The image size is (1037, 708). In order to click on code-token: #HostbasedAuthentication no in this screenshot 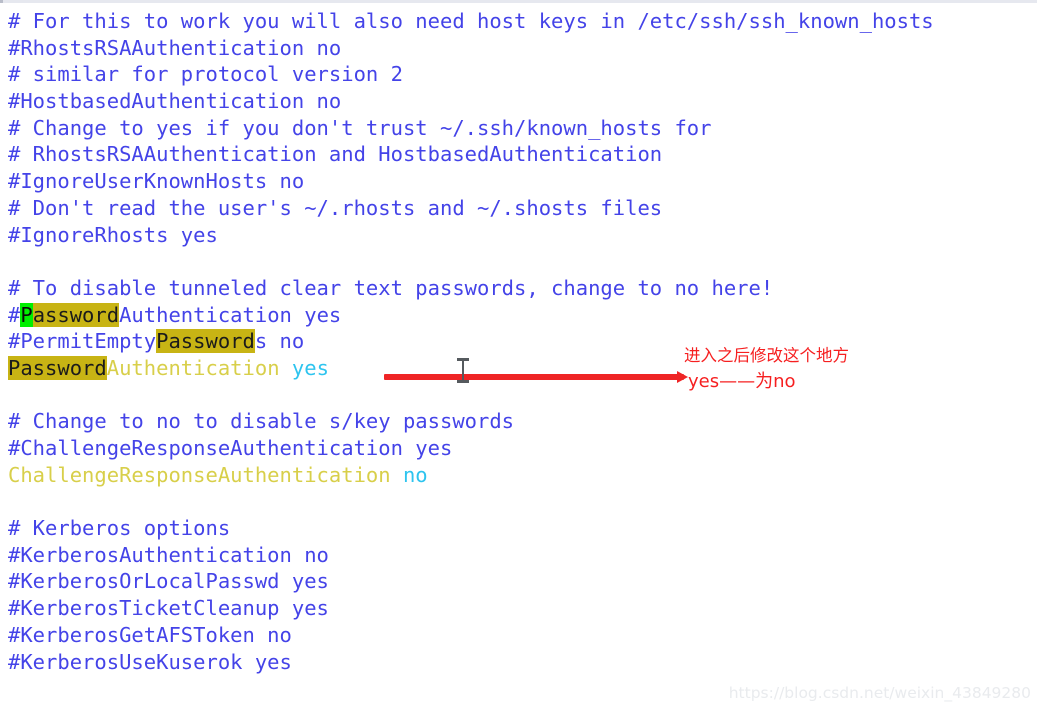, I will do `click(175, 101)`.